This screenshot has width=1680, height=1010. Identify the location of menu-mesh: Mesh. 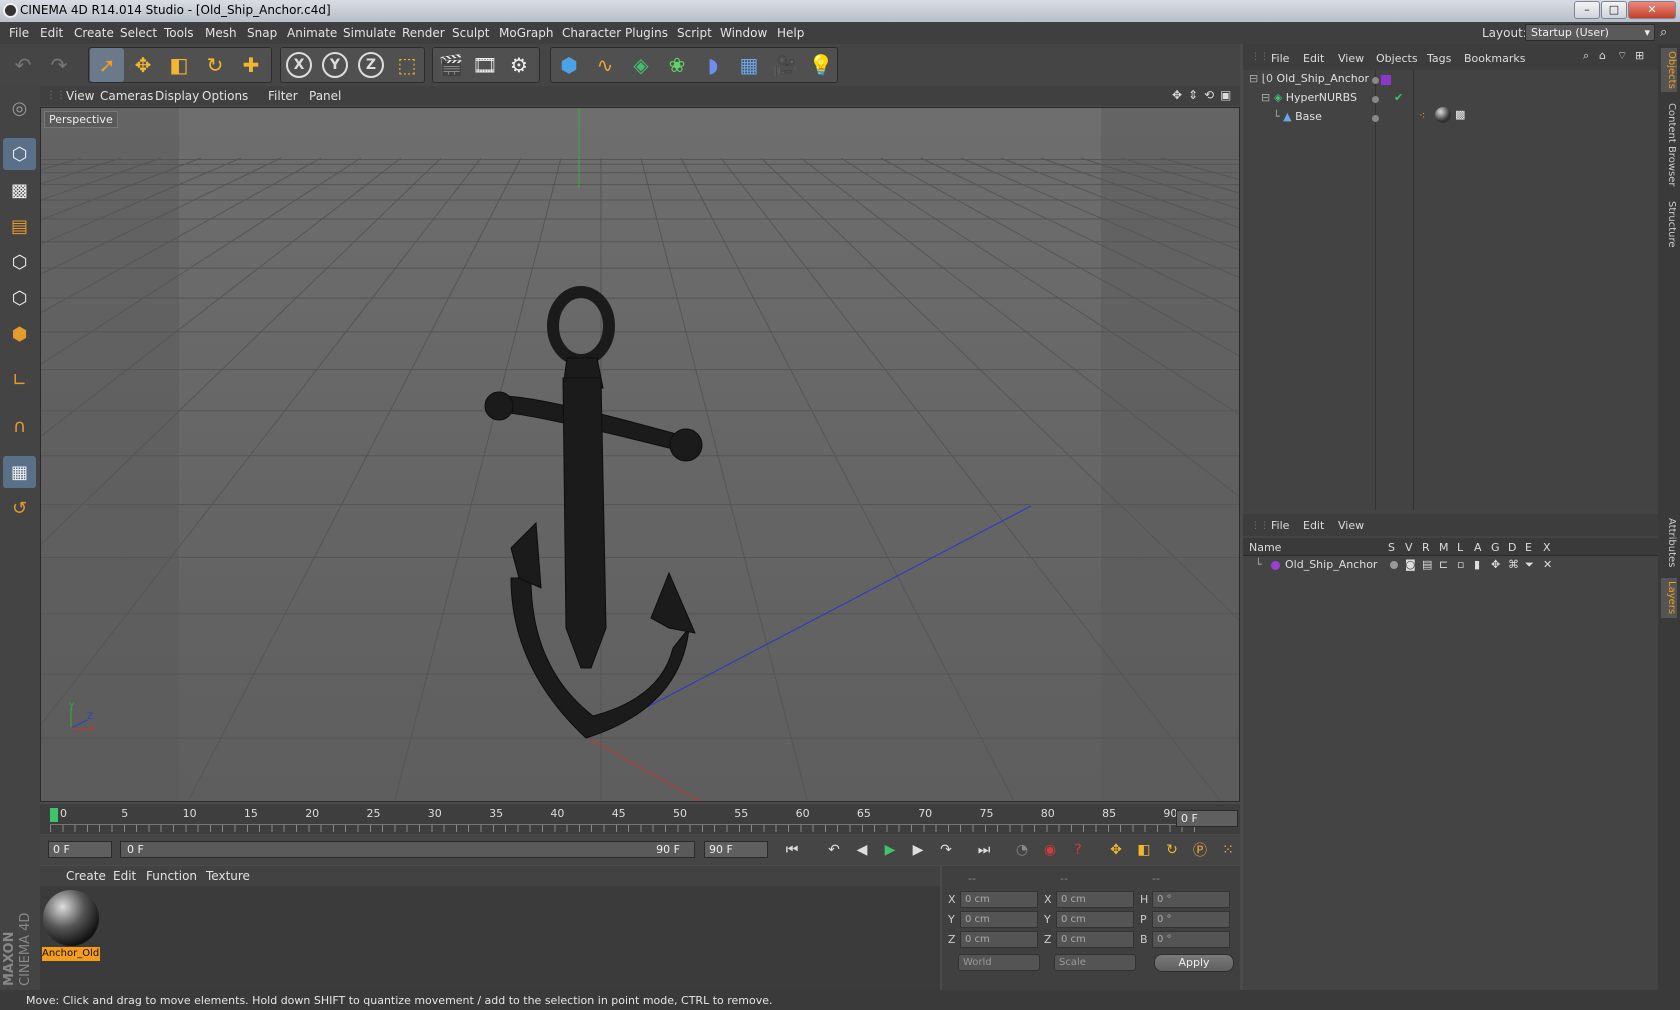
(221, 33).